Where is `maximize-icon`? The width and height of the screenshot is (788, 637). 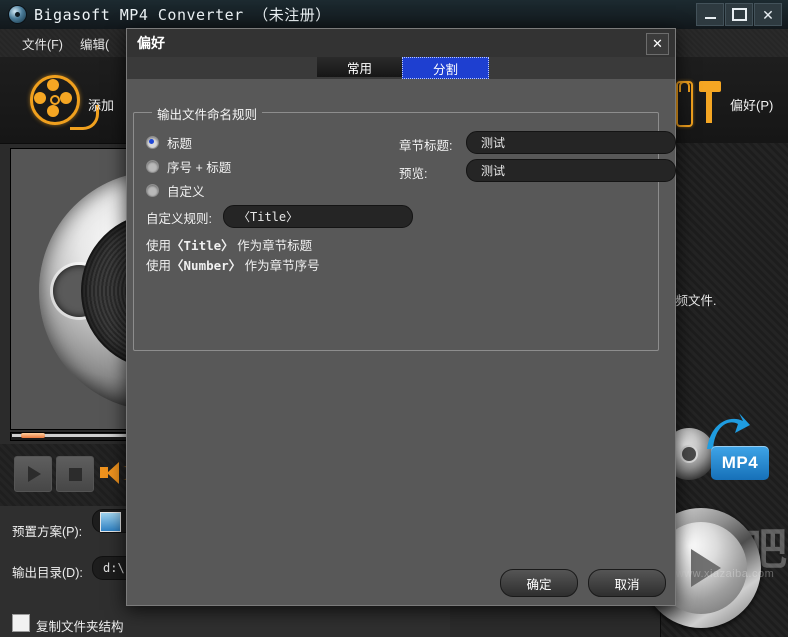
maximize-icon is located at coordinates (739, 14).